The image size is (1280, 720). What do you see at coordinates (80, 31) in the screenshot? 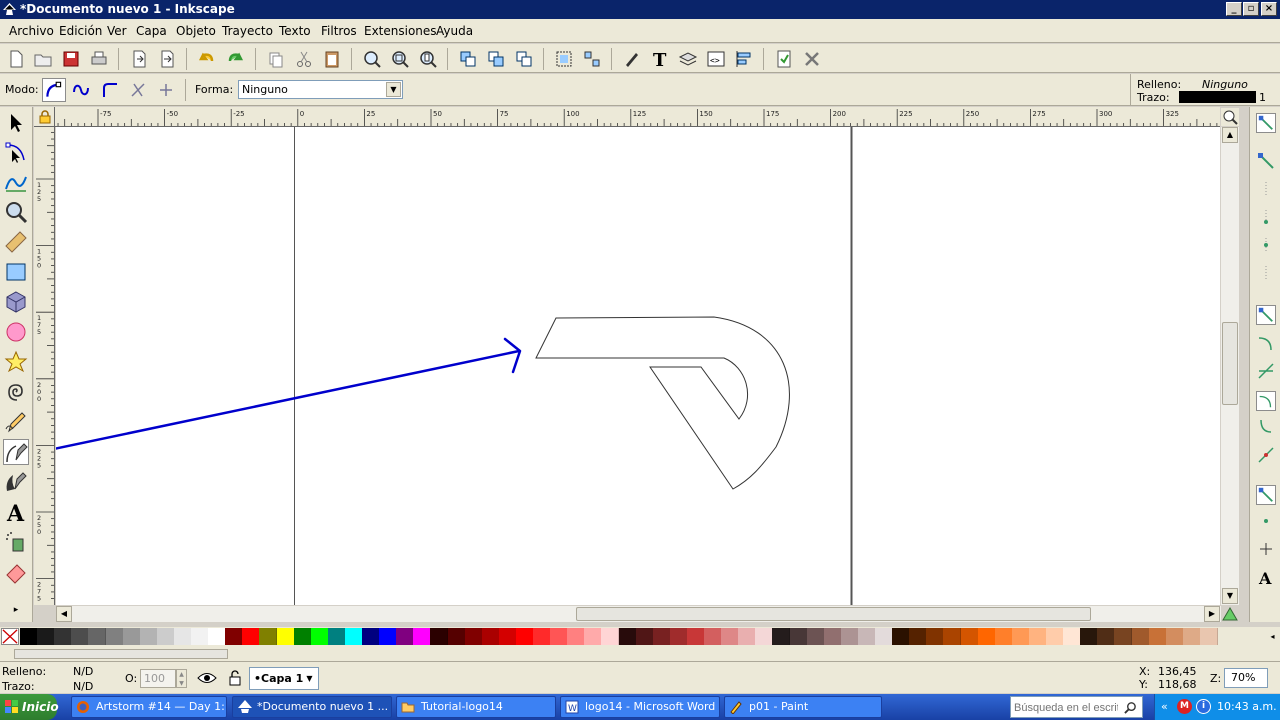
I see `menu-edicion: Edición` at bounding box center [80, 31].